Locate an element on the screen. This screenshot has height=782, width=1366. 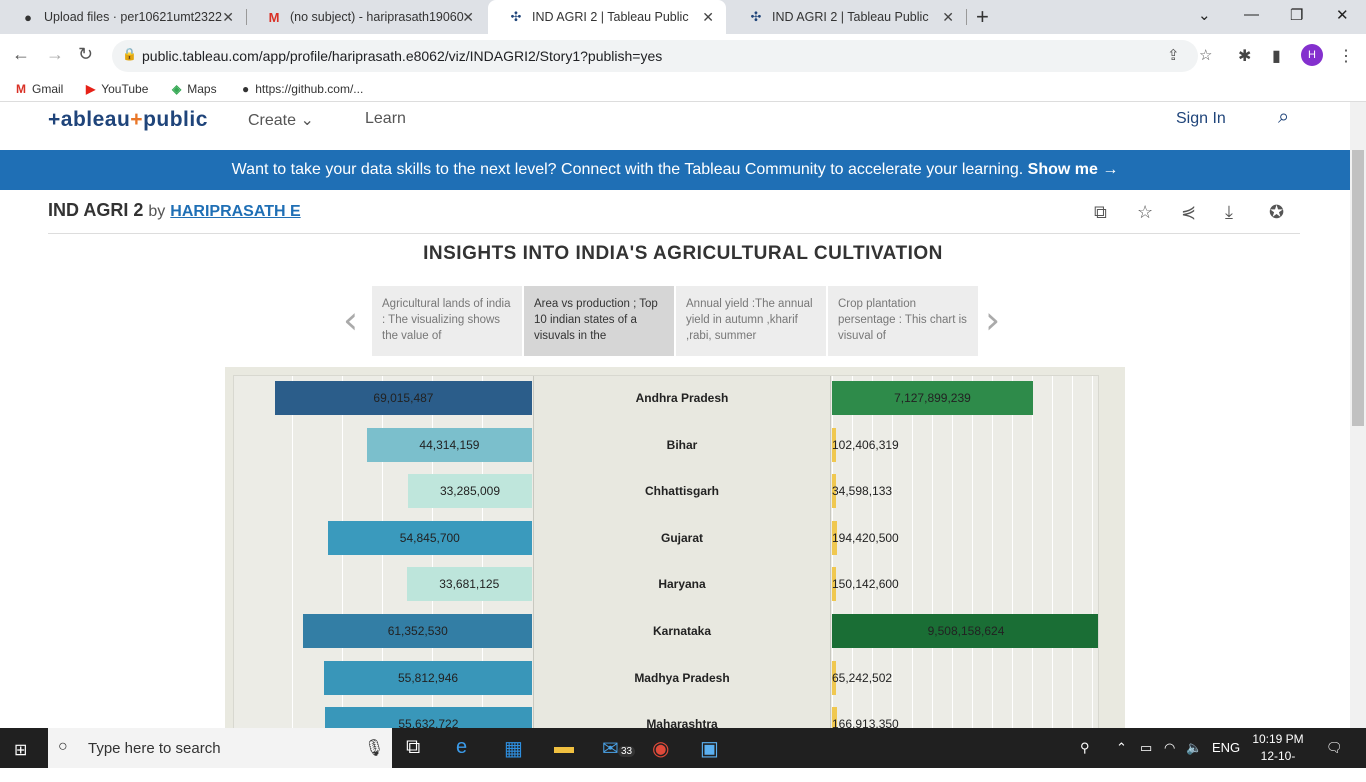
search-icon: ○ is located at coordinates (63, 746).